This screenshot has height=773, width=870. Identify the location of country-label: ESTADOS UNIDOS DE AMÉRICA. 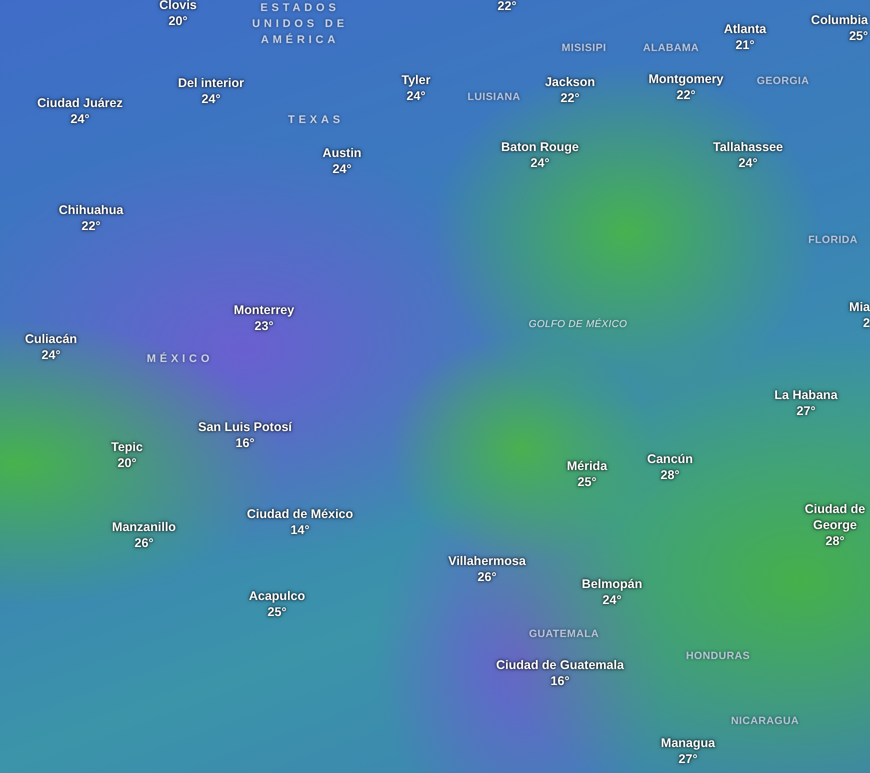
(300, 24).